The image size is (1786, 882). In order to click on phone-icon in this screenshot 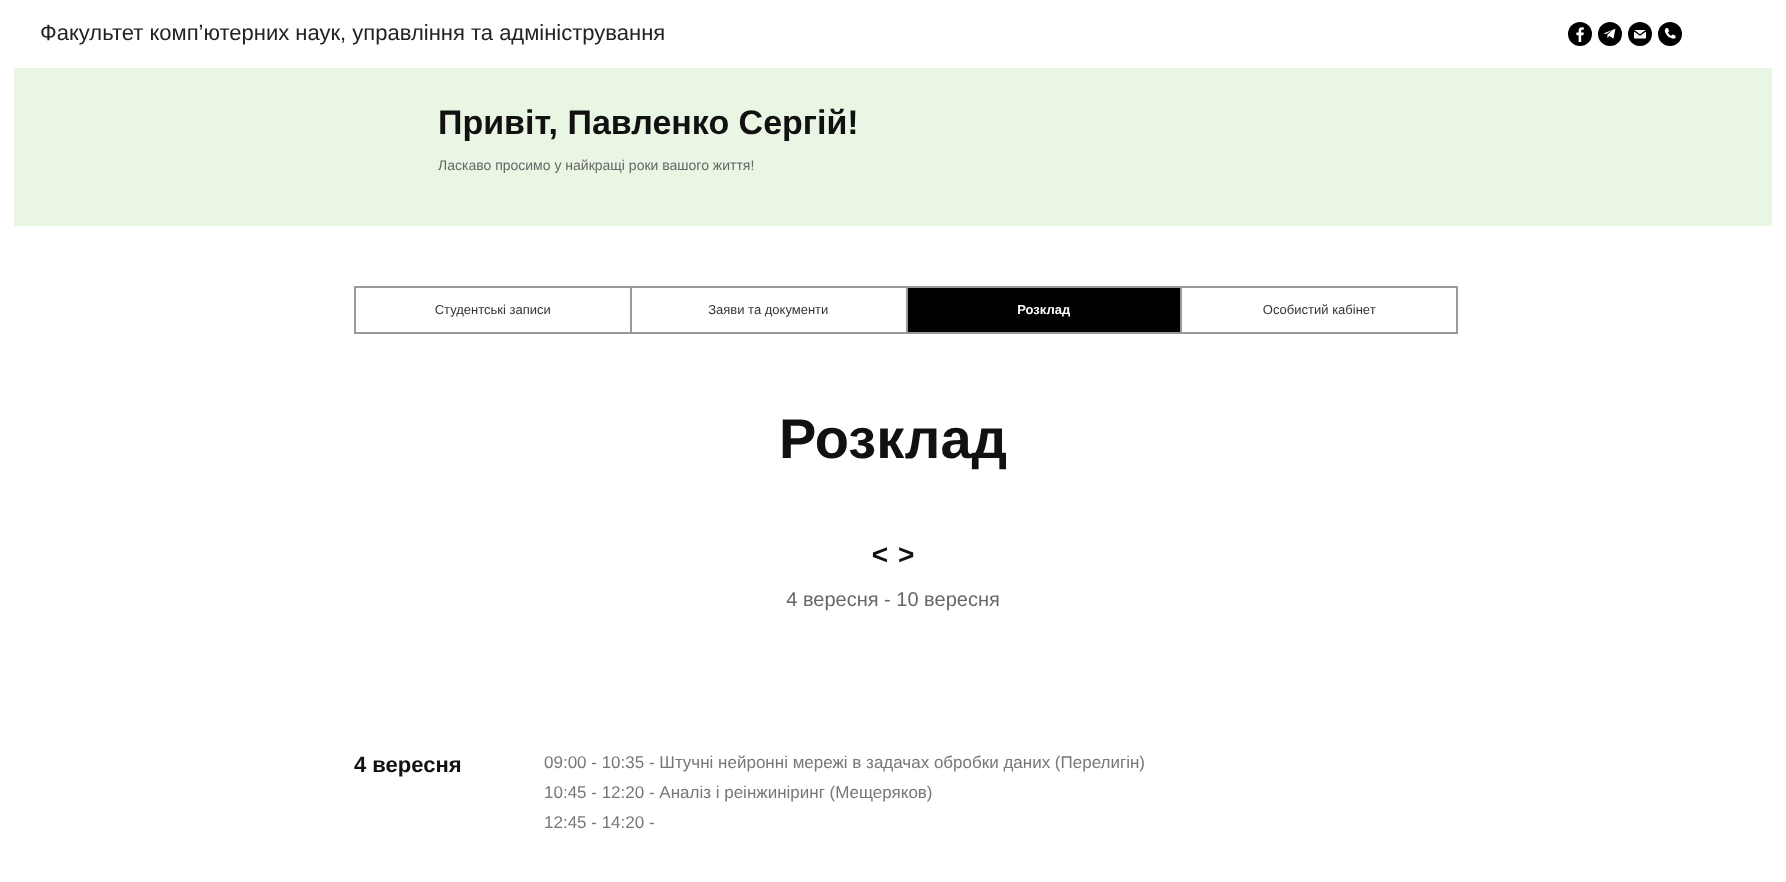, I will do `click(1670, 33)`.